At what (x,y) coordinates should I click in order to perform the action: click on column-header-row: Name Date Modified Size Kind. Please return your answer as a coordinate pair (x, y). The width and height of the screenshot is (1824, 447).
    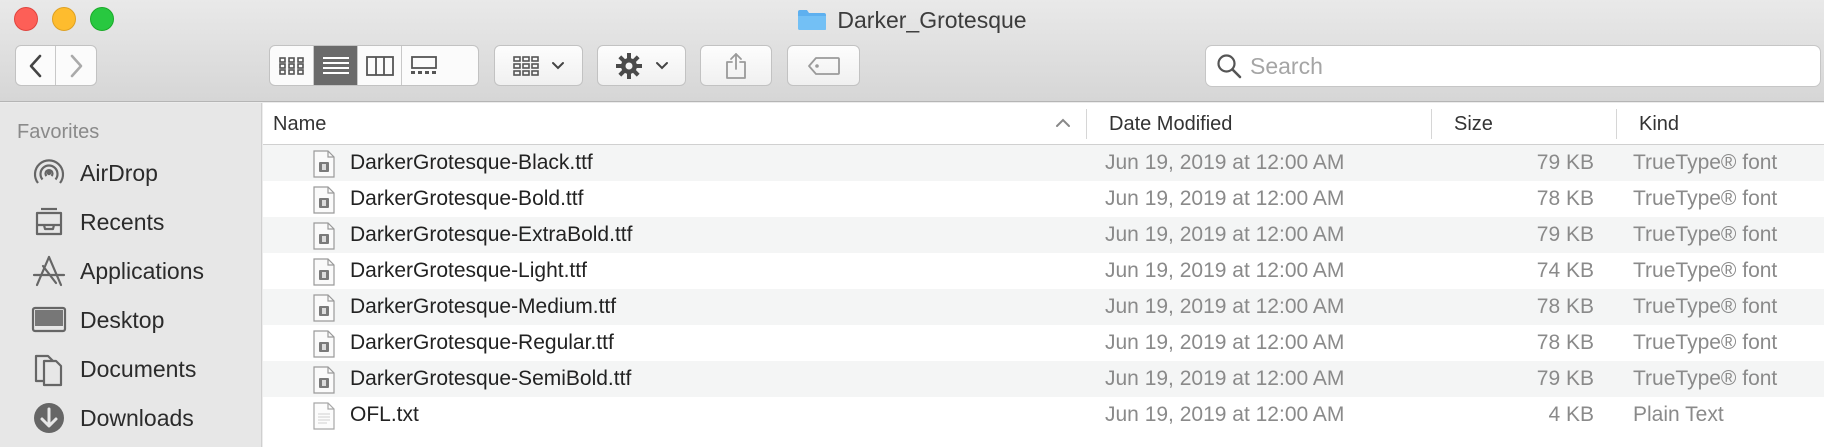
    Looking at the image, I should click on (1043, 124).